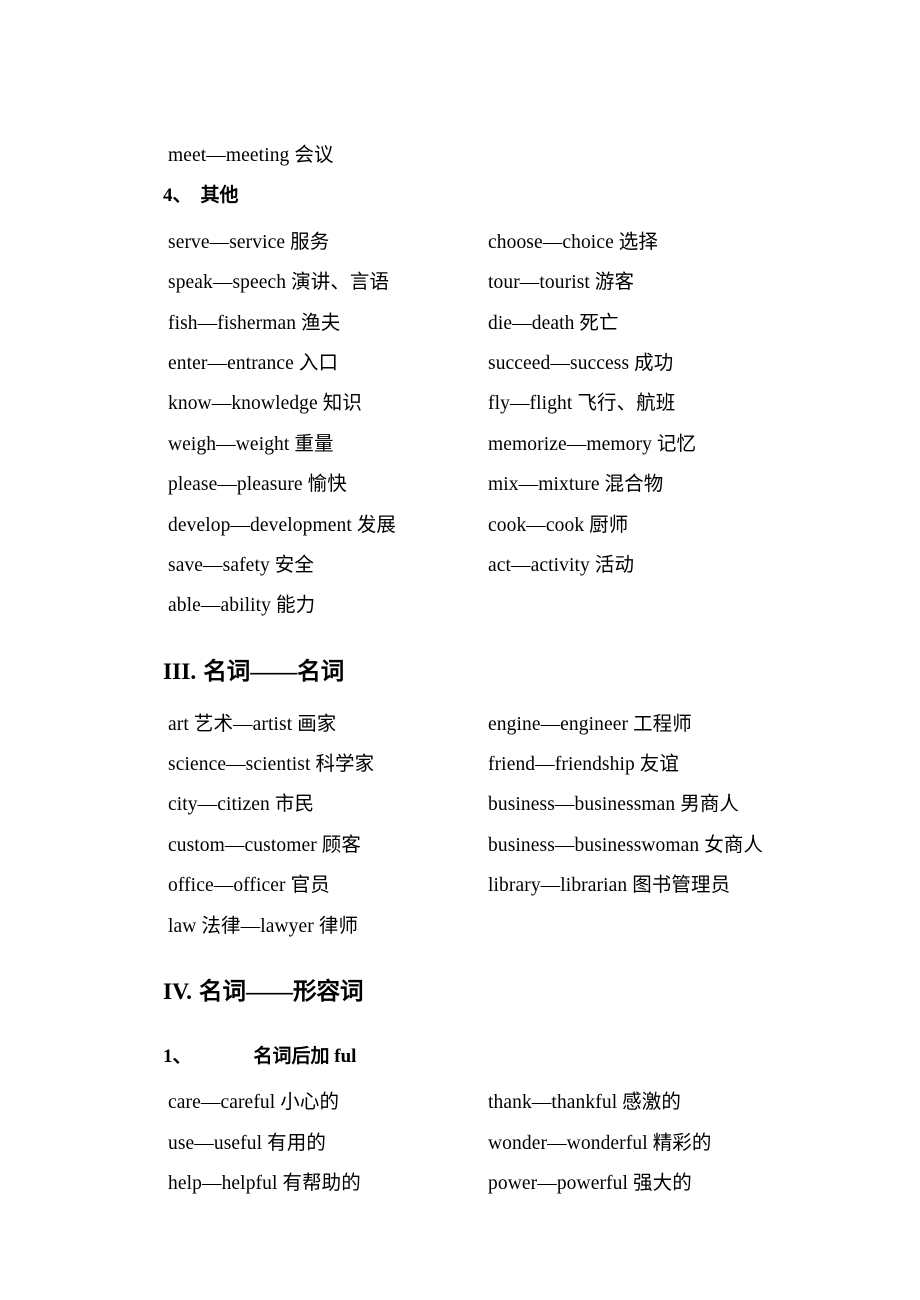 The height and width of the screenshot is (1300, 920). I want to click on text-row: speak—speech 演讲、言语 tour—tourist 游客, so click(513, 283).